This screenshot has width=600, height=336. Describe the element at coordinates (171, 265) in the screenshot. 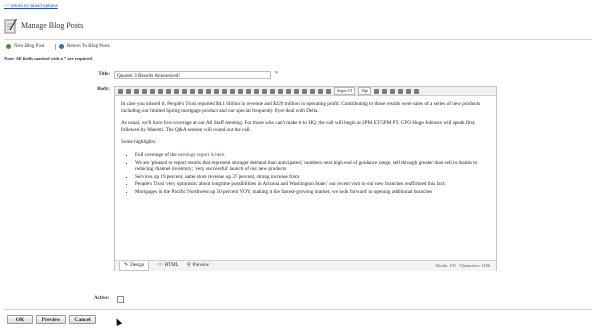

I see `tab-html-label: HTML` at that location.